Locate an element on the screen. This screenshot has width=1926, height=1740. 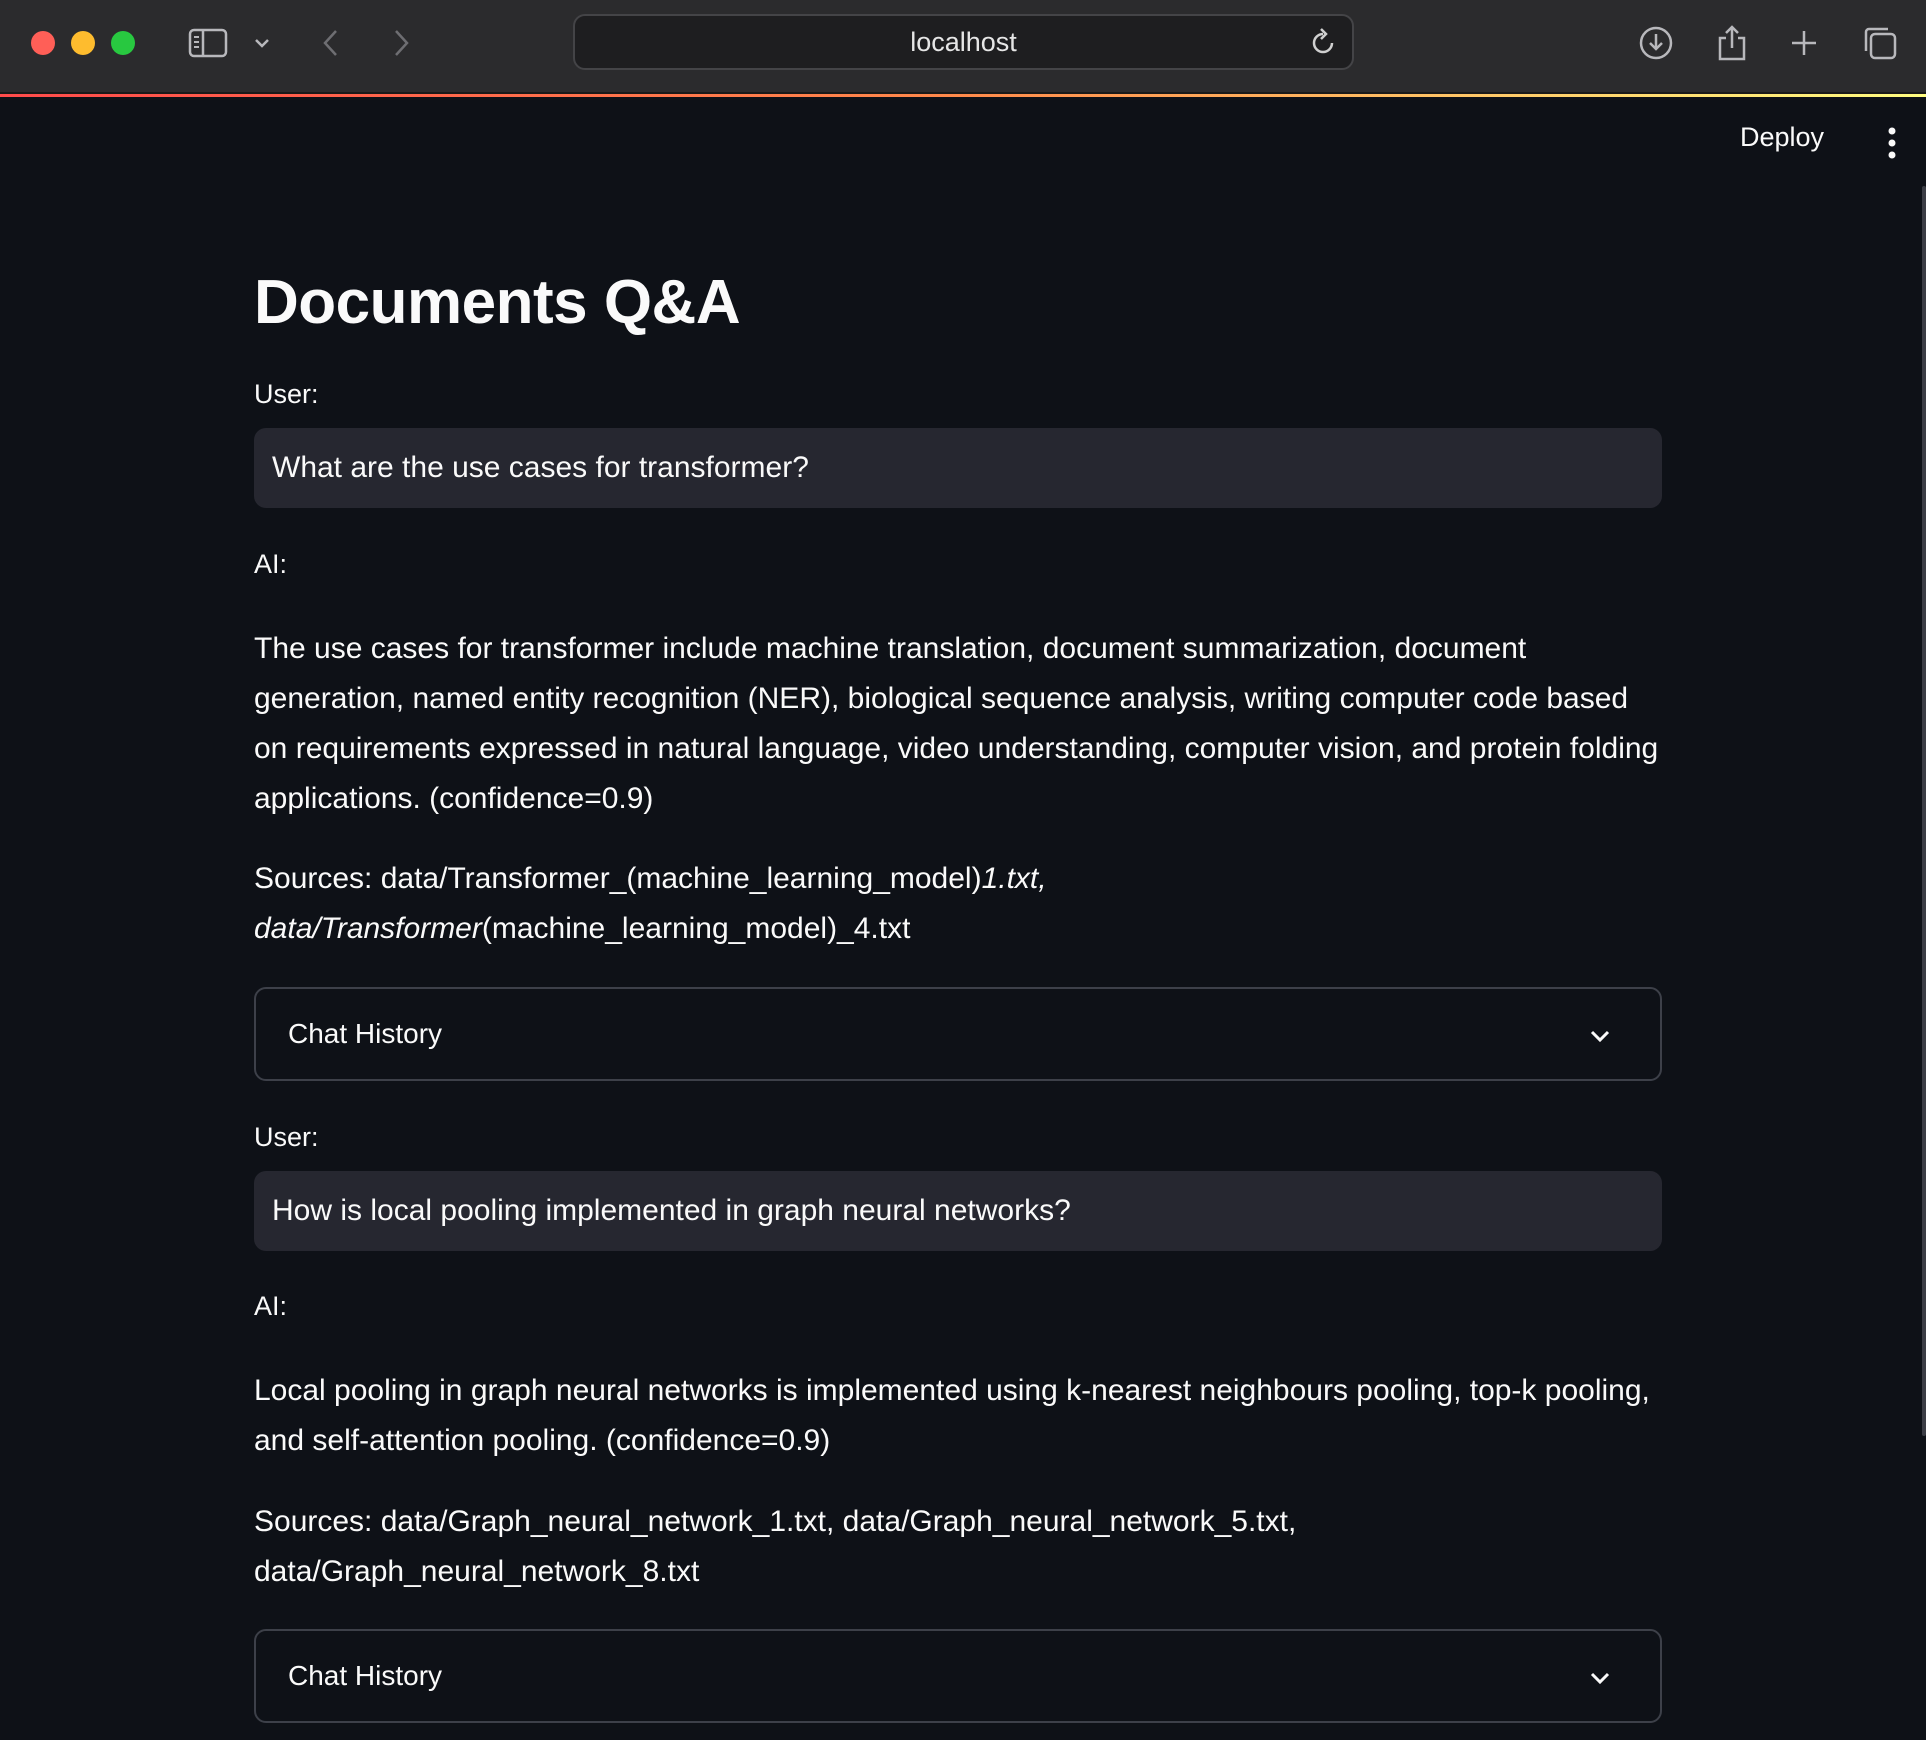
address-bar: localhost is located at coordinates (963, 42).